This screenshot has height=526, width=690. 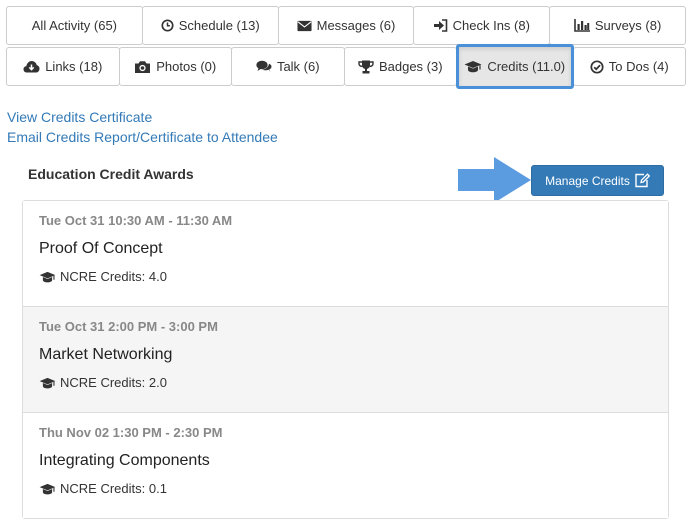 I want to click on tab-label: Surveys (8), so click(x=628, y=25).